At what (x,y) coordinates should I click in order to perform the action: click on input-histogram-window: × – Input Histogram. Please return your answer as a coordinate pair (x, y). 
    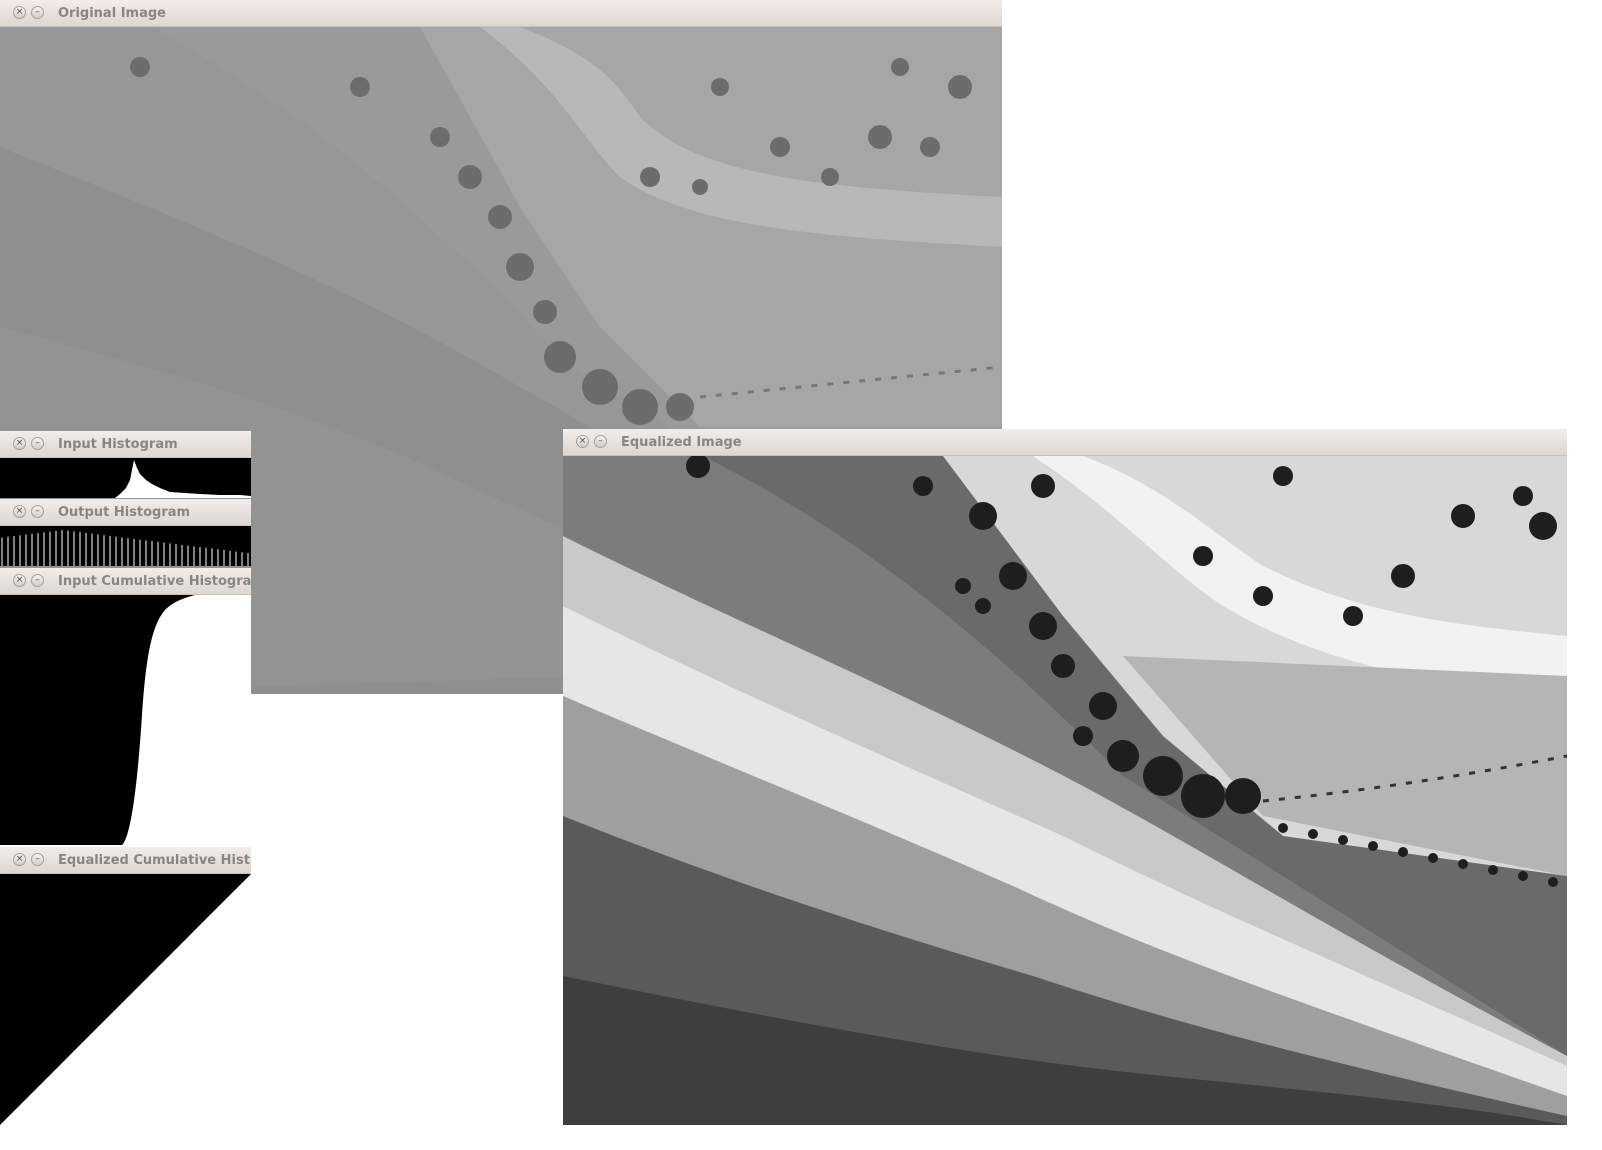
    Looking at the image, I should click on (125, 464).